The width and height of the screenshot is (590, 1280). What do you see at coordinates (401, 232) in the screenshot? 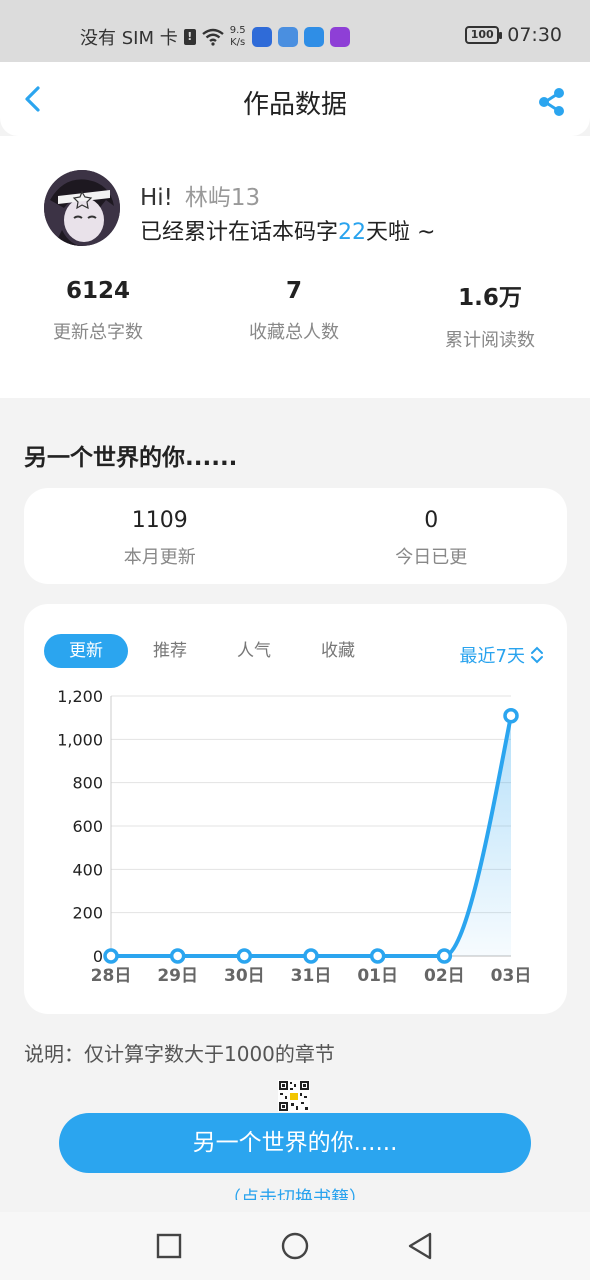
I see `days-suffix: 天啦 ~` at bounding box center [401, 232].